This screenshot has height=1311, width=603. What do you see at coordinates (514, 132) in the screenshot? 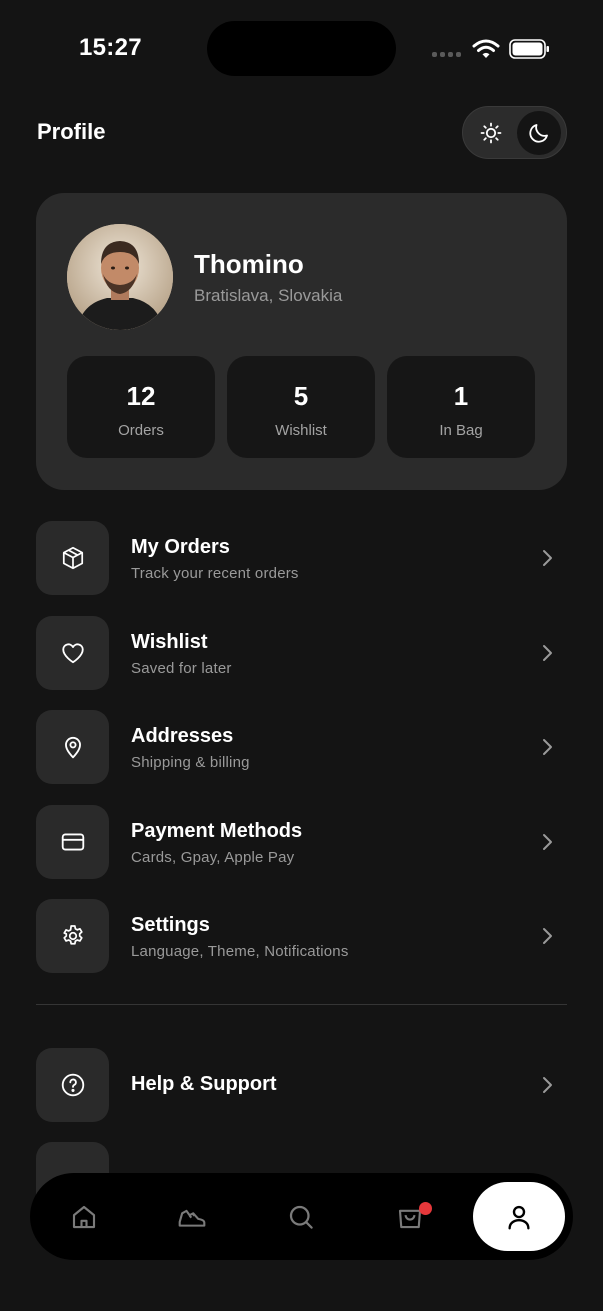
I see `theme-toggle` at bounding box center [514, 132].